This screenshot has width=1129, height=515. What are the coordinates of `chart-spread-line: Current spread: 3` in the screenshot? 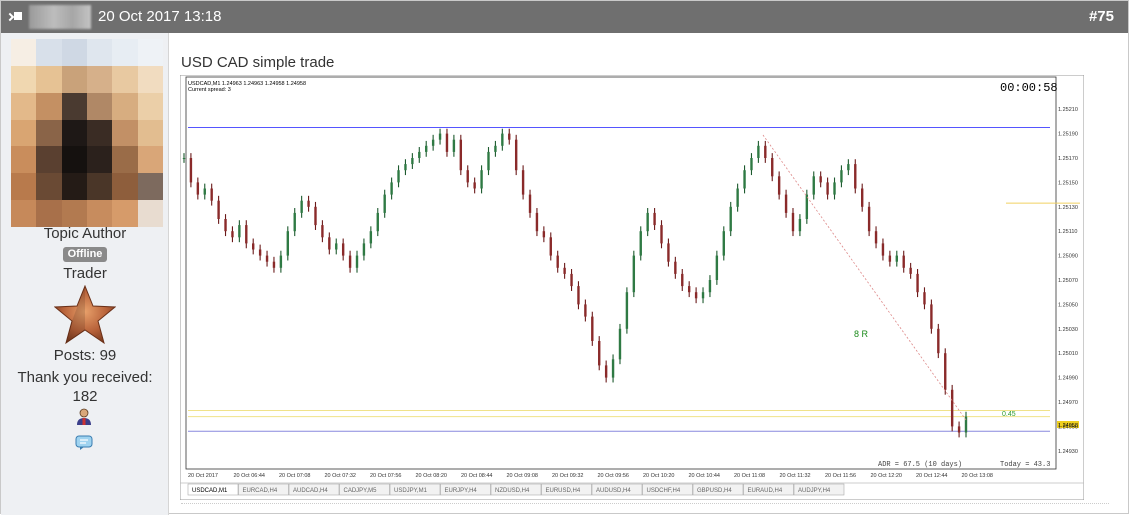 It's located at (209, 90).